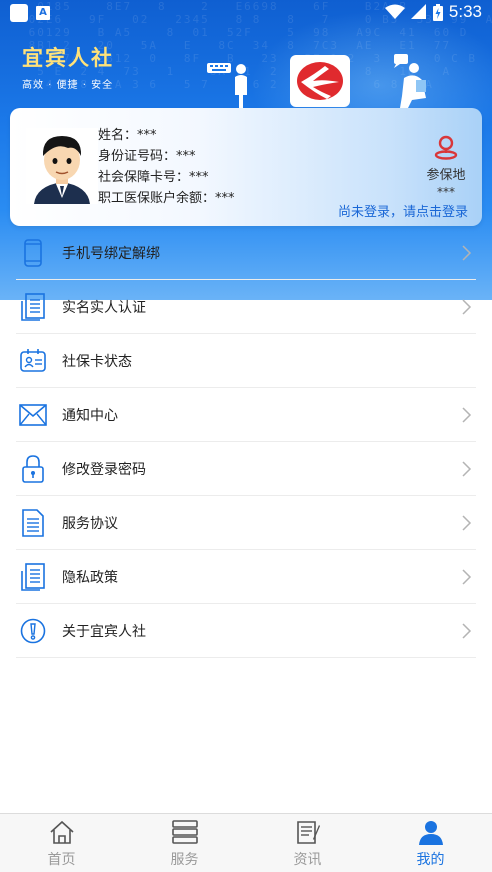 The image size is (492, 872). I want to click on app-slogan: 高效 · 便捷 · 安全, so click(68, 85).